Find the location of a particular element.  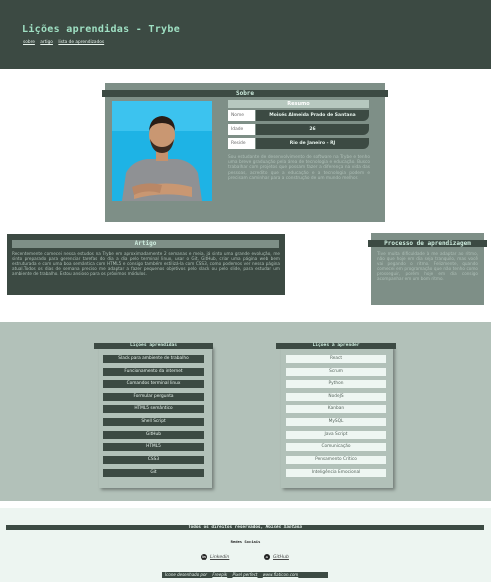

linkedin-icon: in is located at coordinates (204, 557).